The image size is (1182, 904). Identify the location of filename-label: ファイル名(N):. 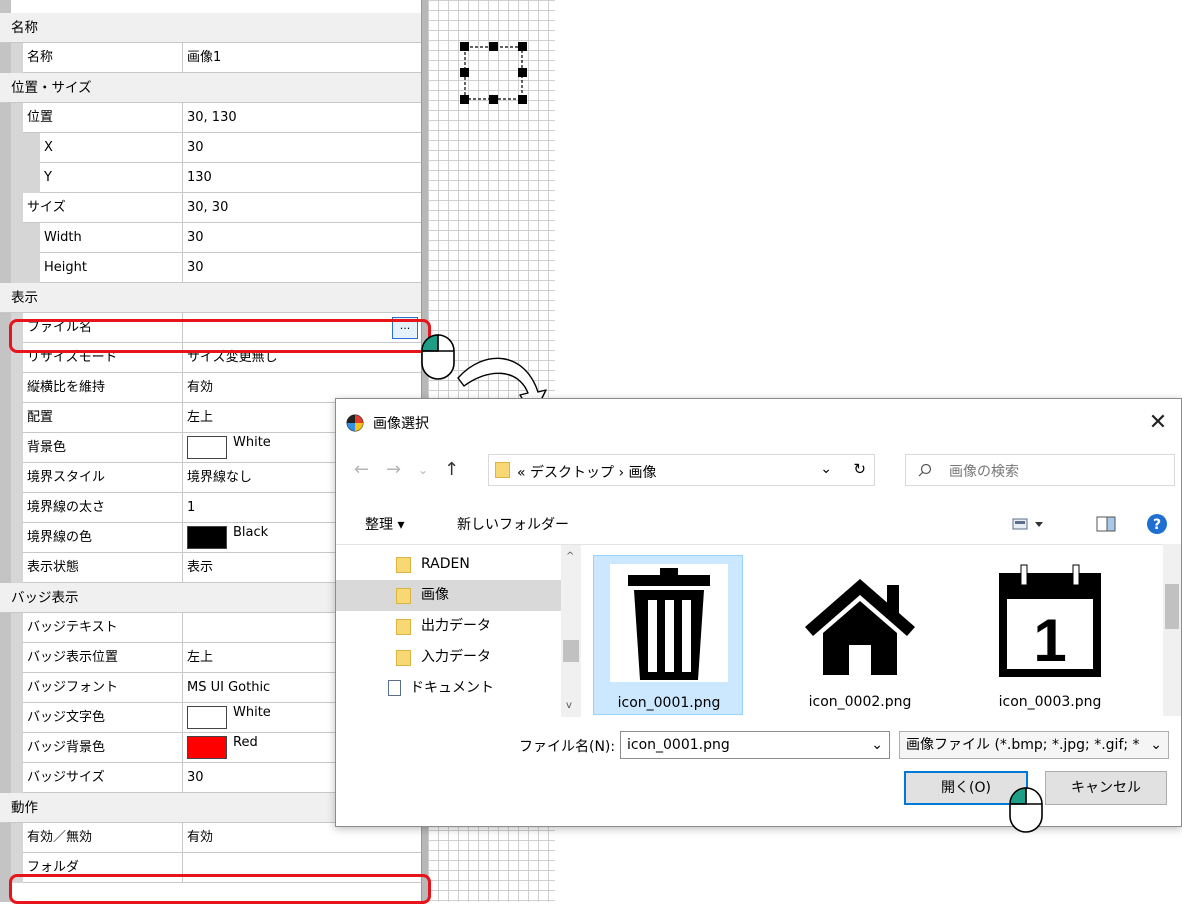
(567, 747).